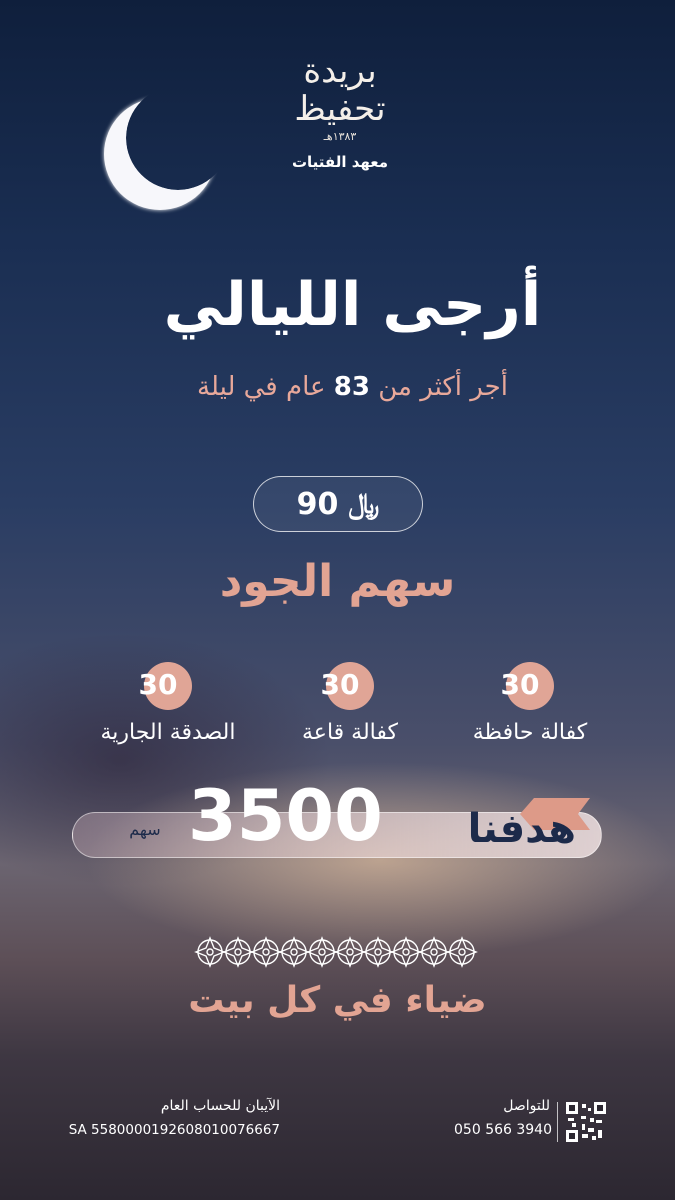  What do you see at coordinates (340, 136) in the screenshot?
I see `logo-year: ١٣٨٣هـ` at bounding box center [340, 136].